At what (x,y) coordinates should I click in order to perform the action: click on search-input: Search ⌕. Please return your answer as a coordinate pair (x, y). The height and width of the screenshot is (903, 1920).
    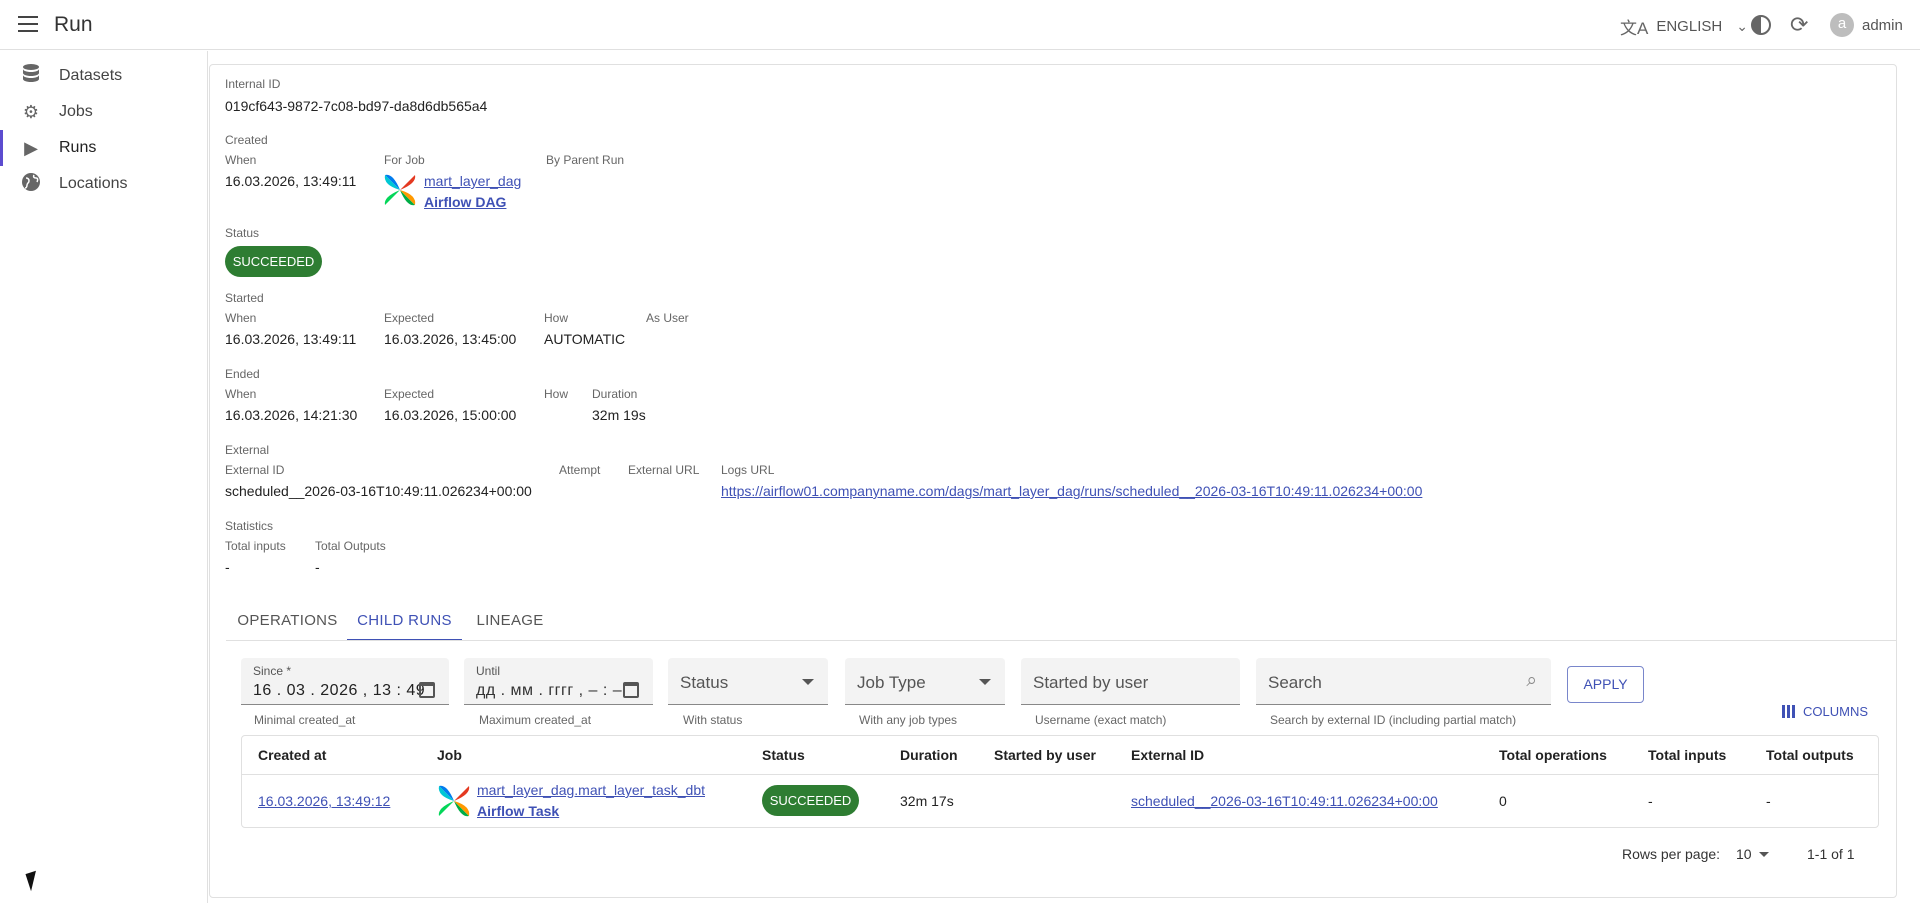
    Looking at the image, I should click on (1403, 681).